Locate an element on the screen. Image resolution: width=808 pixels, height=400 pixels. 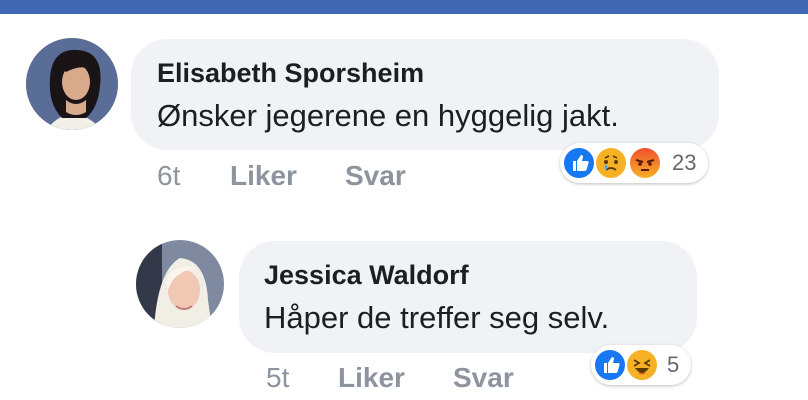
reactions-summary: 5 is located at coordinates (641, 365).